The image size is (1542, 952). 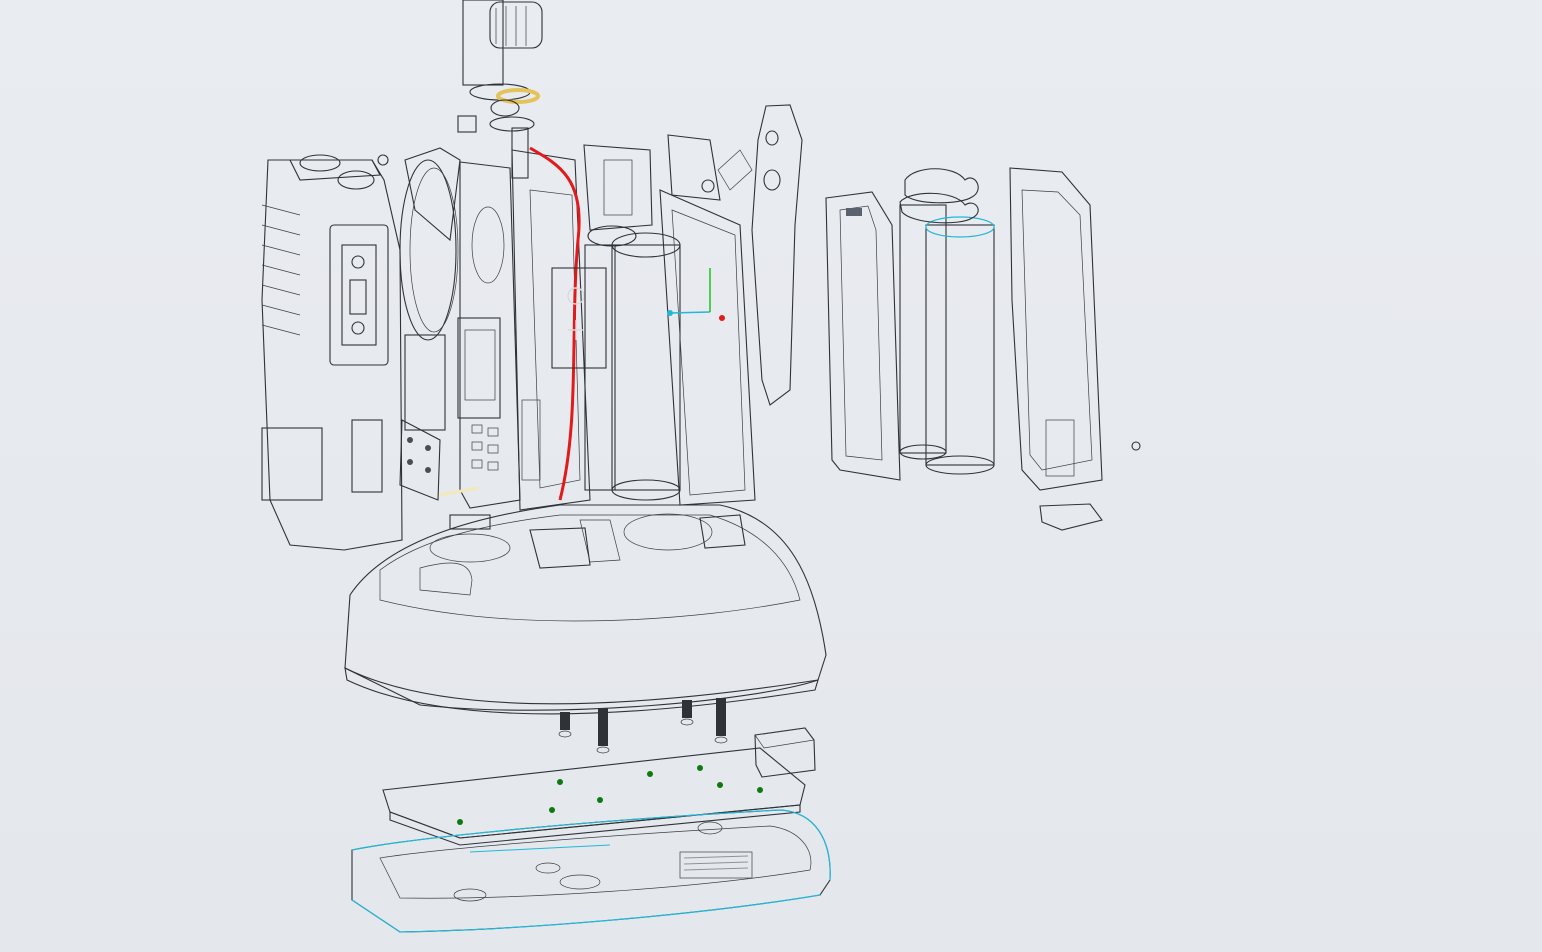 What do you see at coordinates (585, 609) in the screenshot?
I see `charger-base-top` at bounding box center [585, 609].